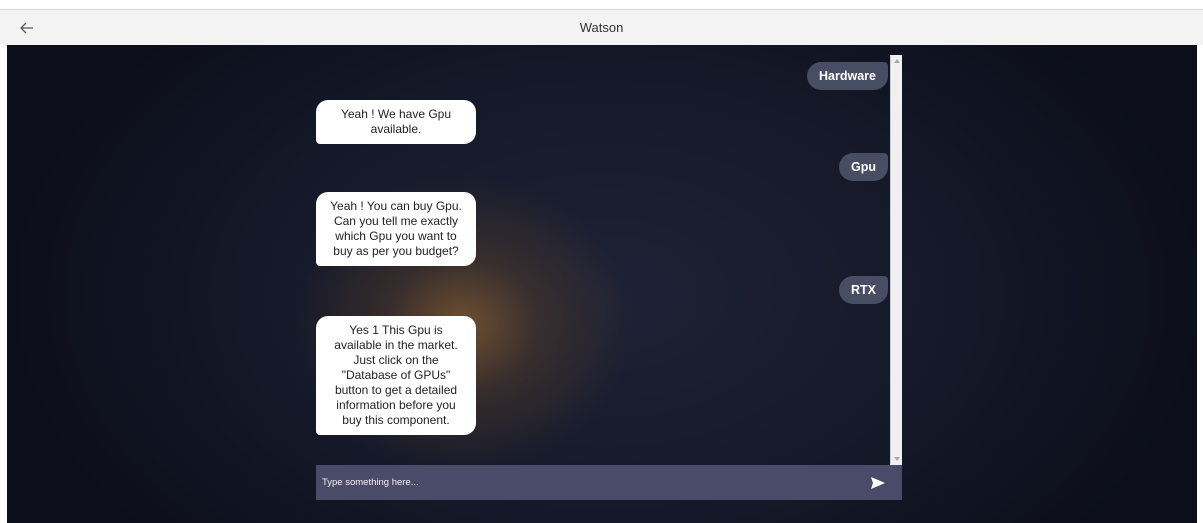  What do you see at coordinates (396, 221) in the screenshot?
I see `bot-message-line: Can you tell me exactly` at bounding box center [396, 221].